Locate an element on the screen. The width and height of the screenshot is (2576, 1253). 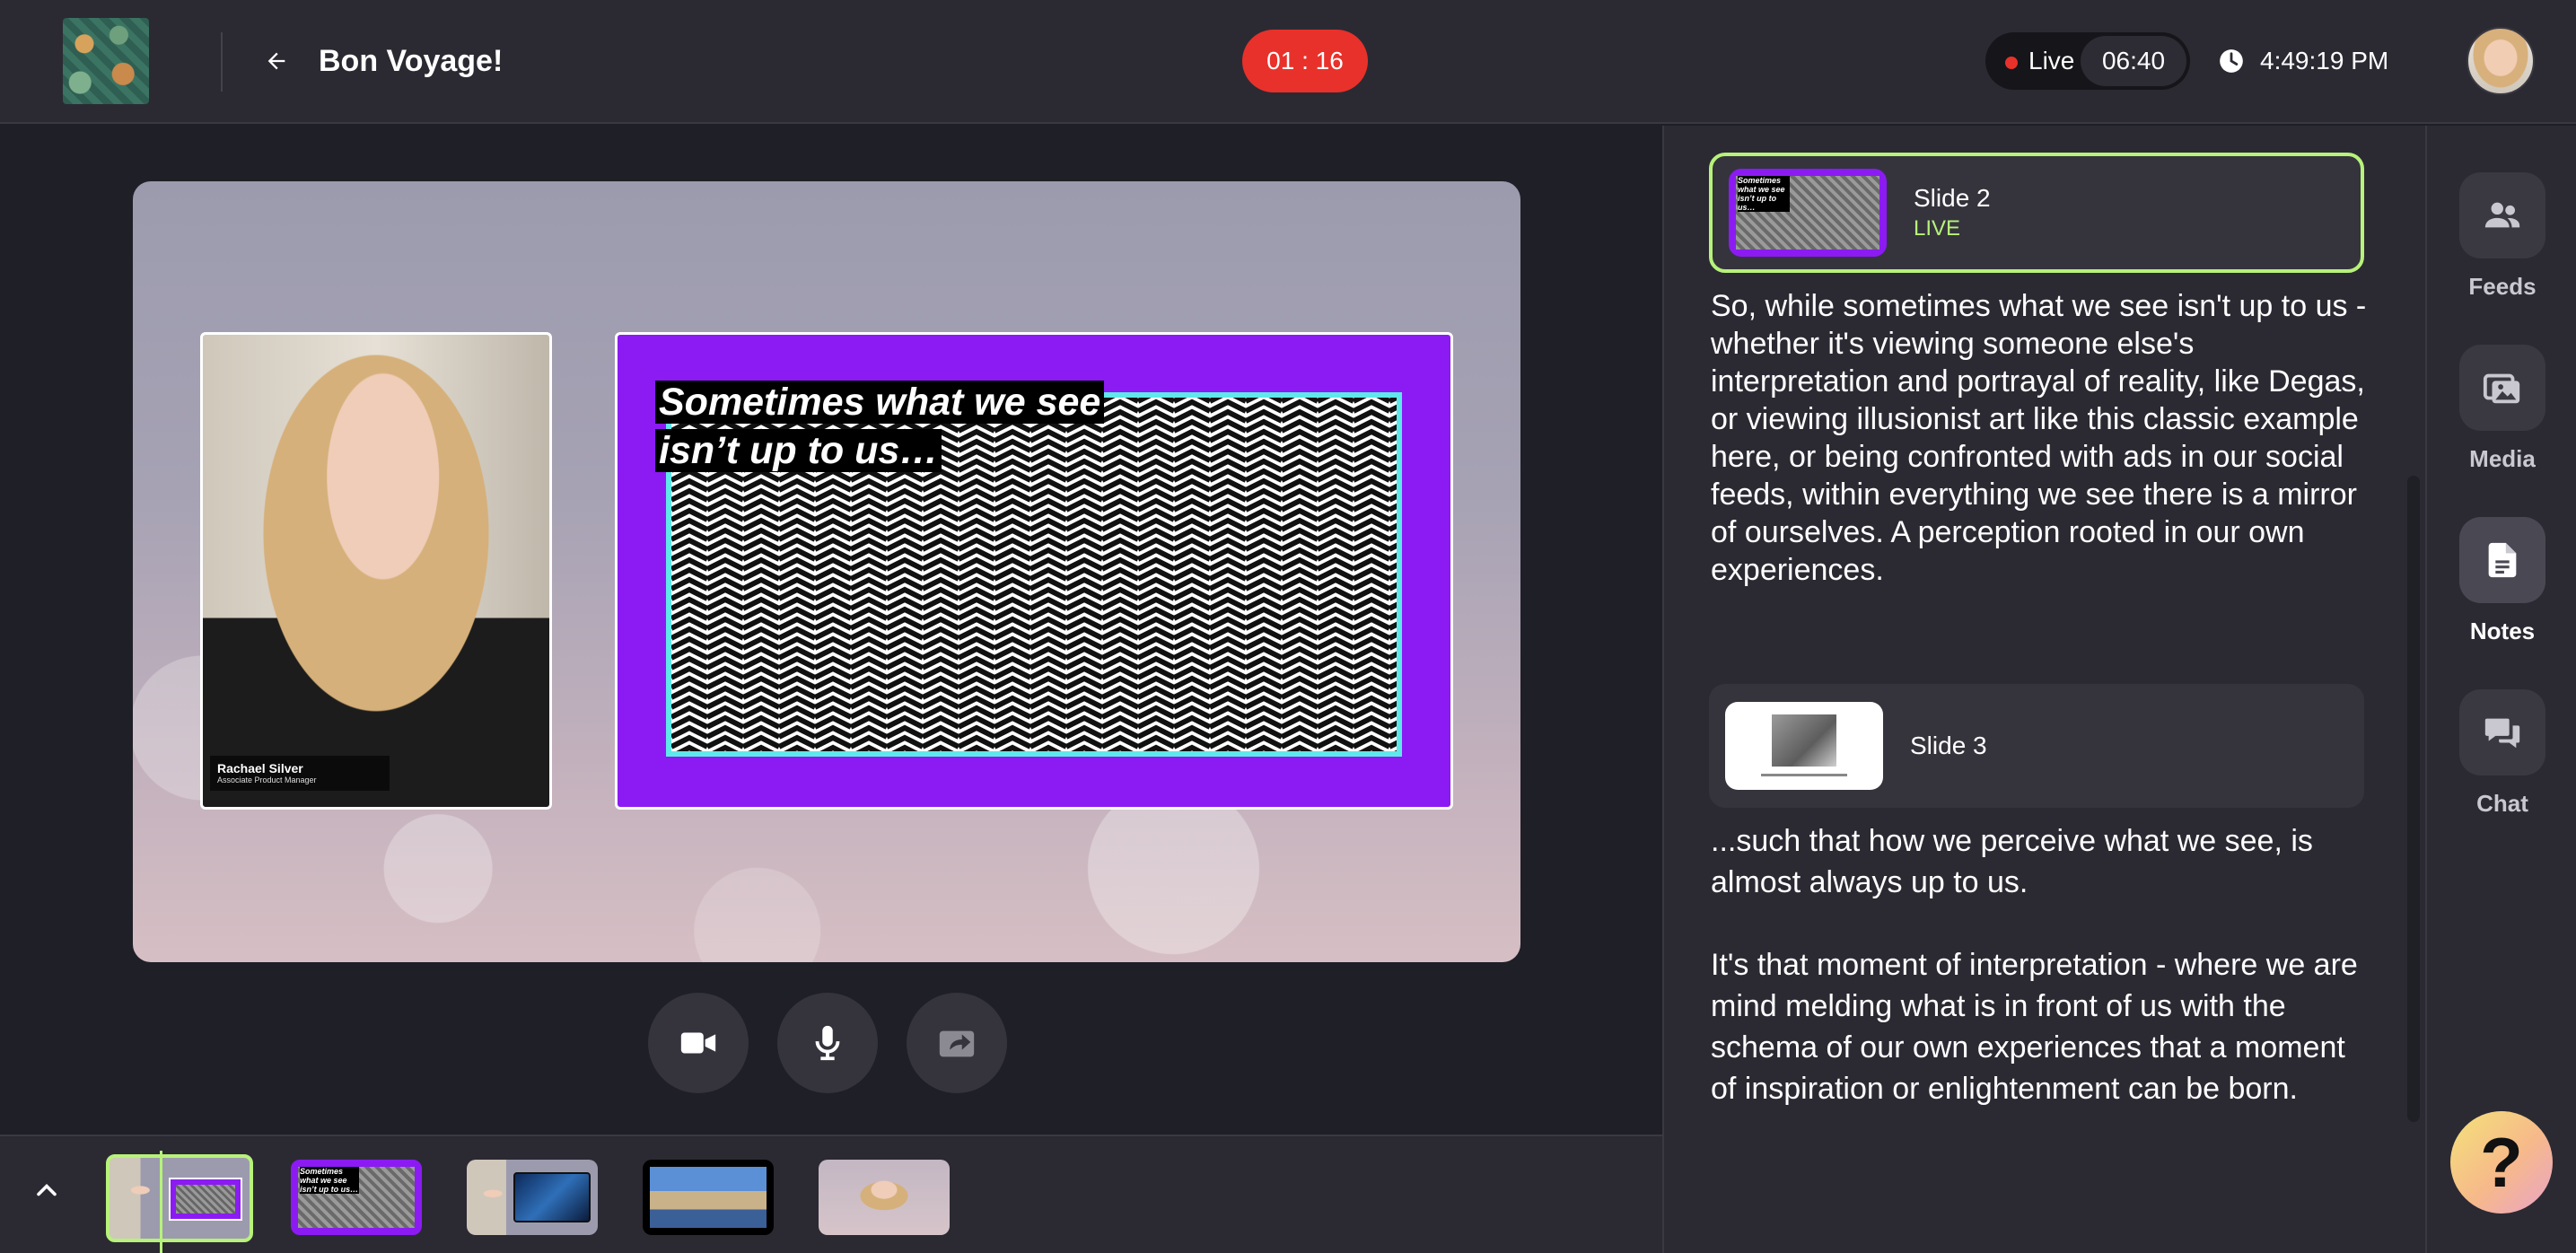
share-button is located at coordinates (957, 1043).